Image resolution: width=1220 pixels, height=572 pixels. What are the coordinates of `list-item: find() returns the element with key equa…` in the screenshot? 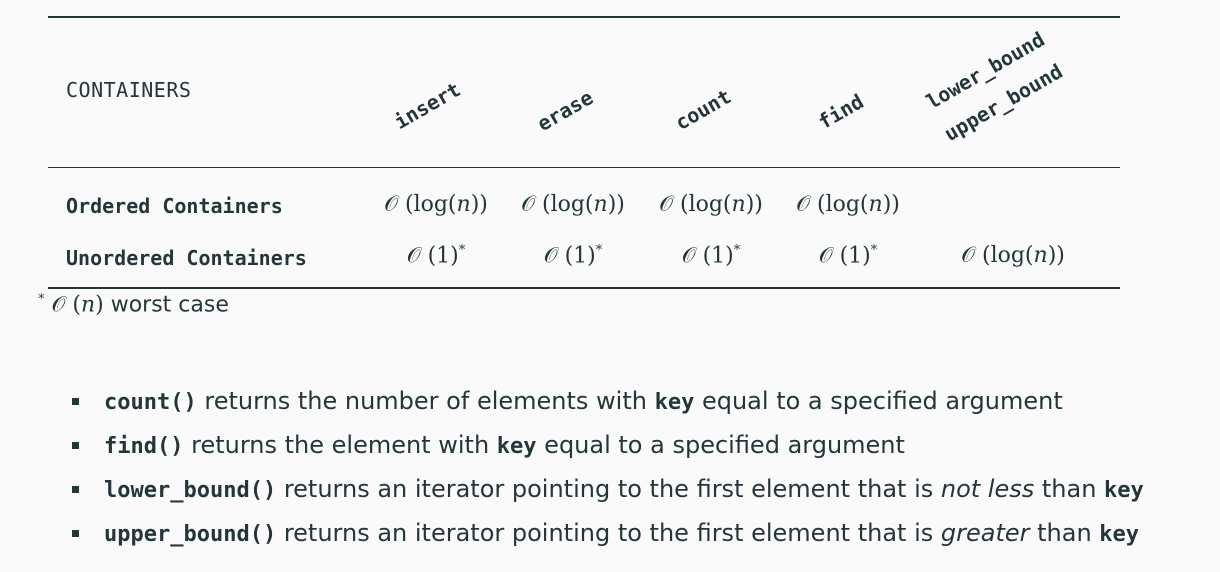 It's located at (607, 448).